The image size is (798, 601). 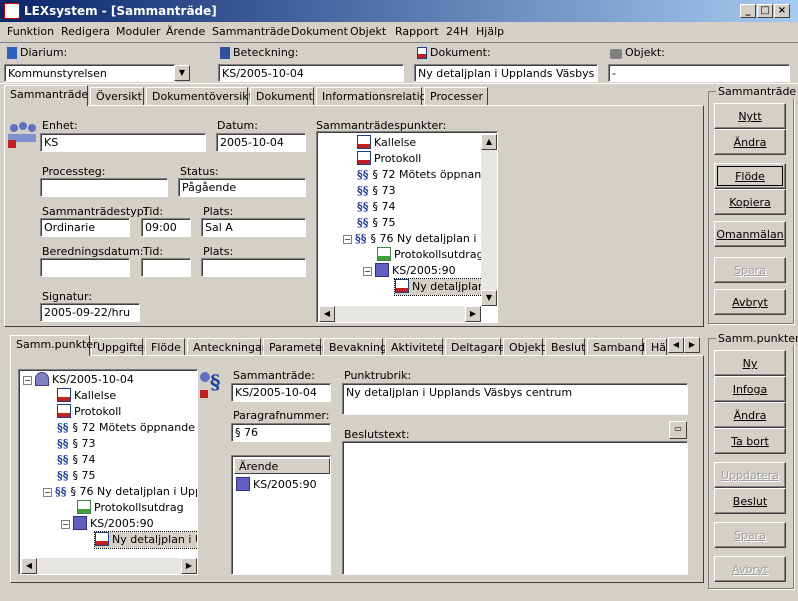 I want to click on tab-aktiviteter: Aktiviteter, so click(x=417, y=347).